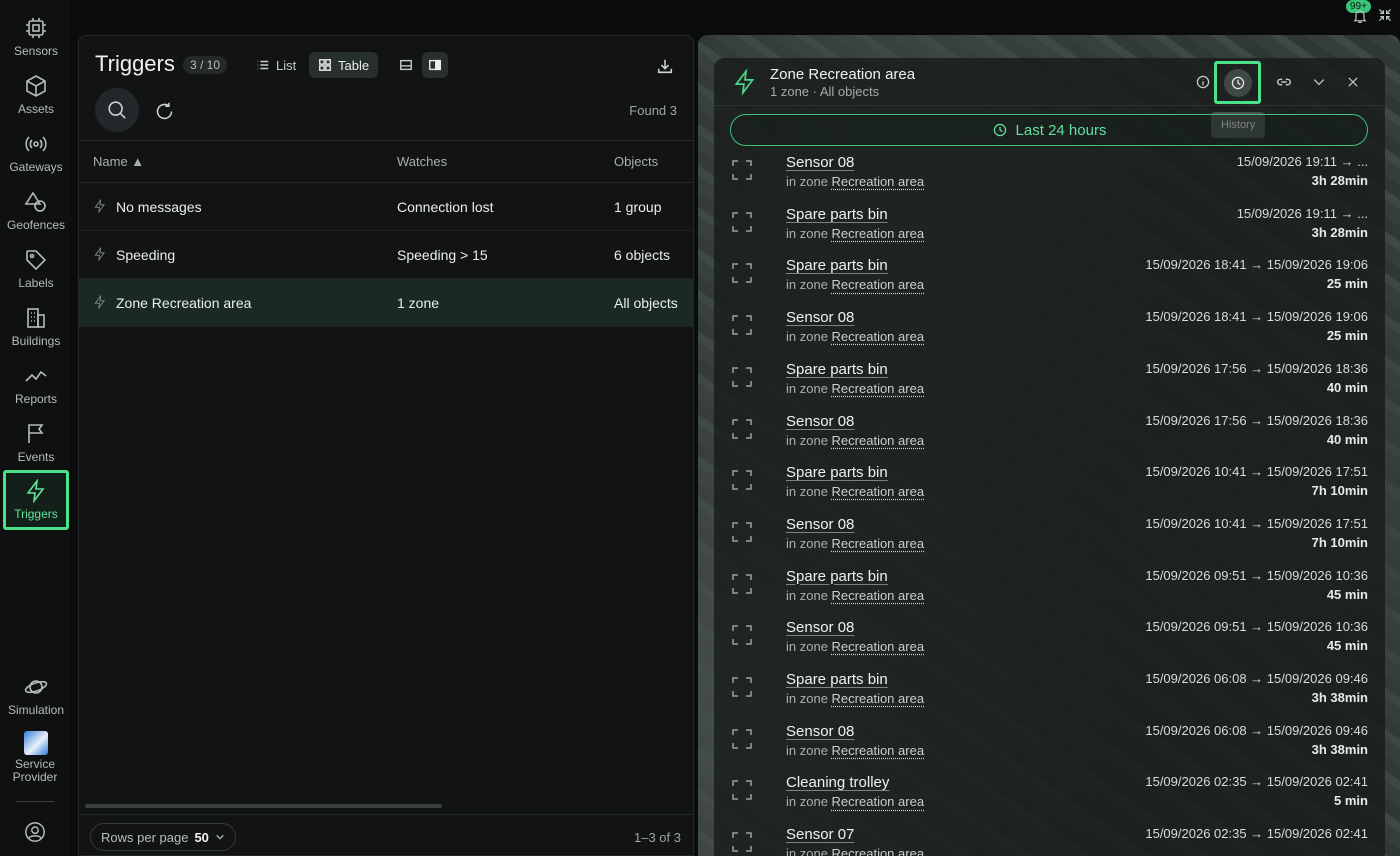 The height and width of the screenshot is (856, 1400). I want to click on layout-side-button, so click(435, 65).